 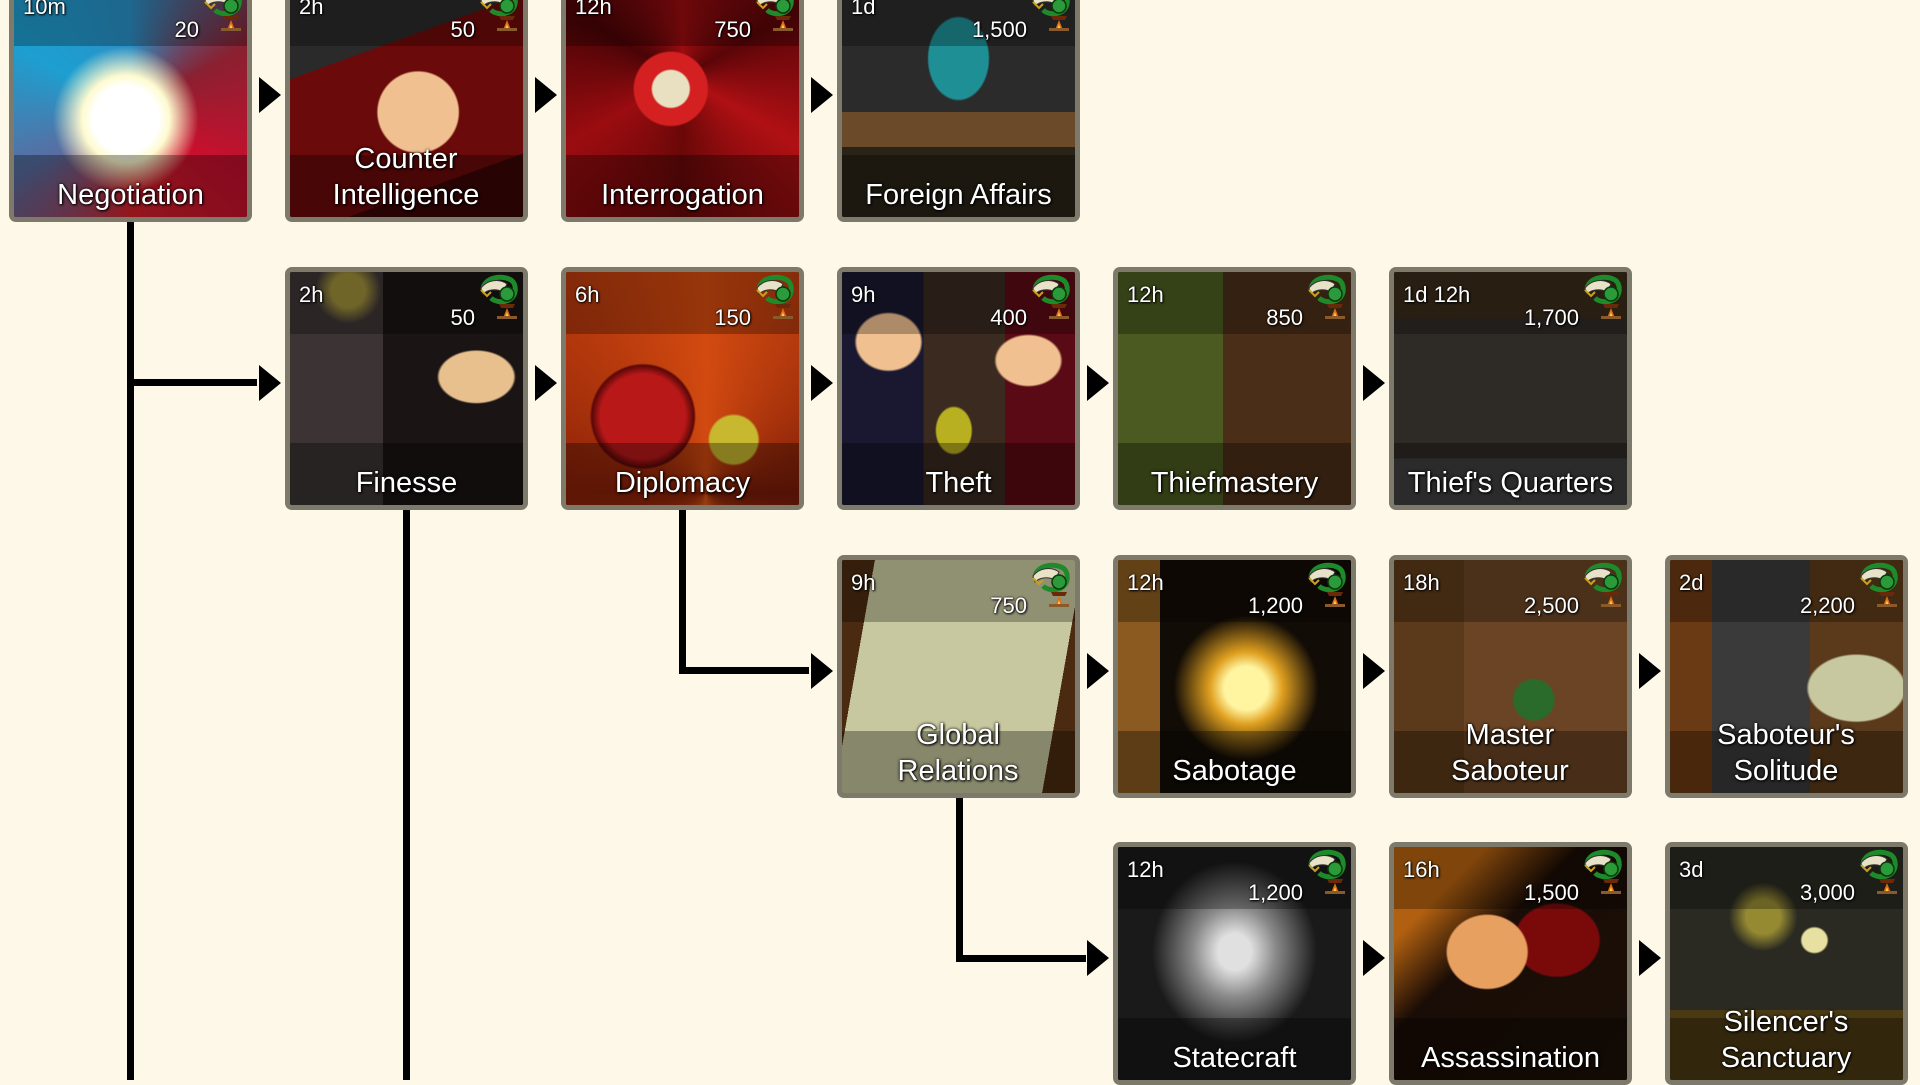 I want to click on research-cost: 850, so click(x=1284, y=317).